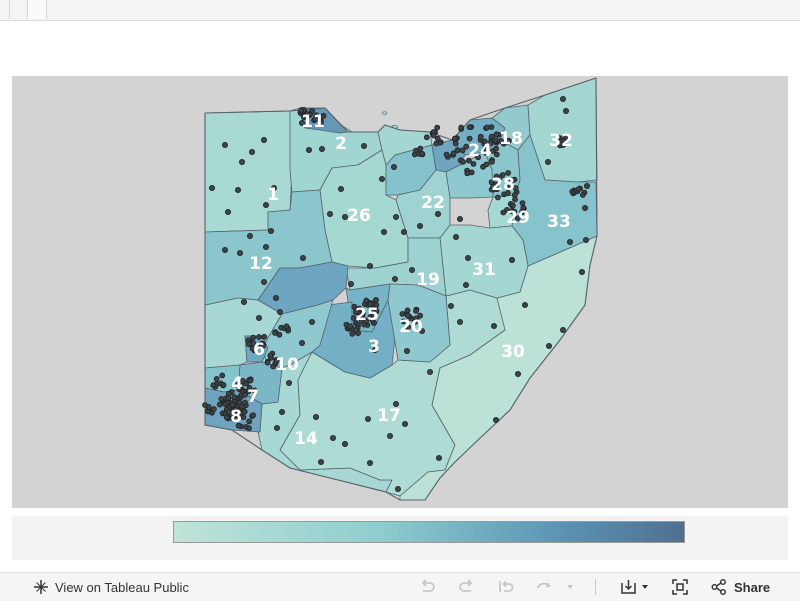  I want to click on undo-button, so click(427, 587).